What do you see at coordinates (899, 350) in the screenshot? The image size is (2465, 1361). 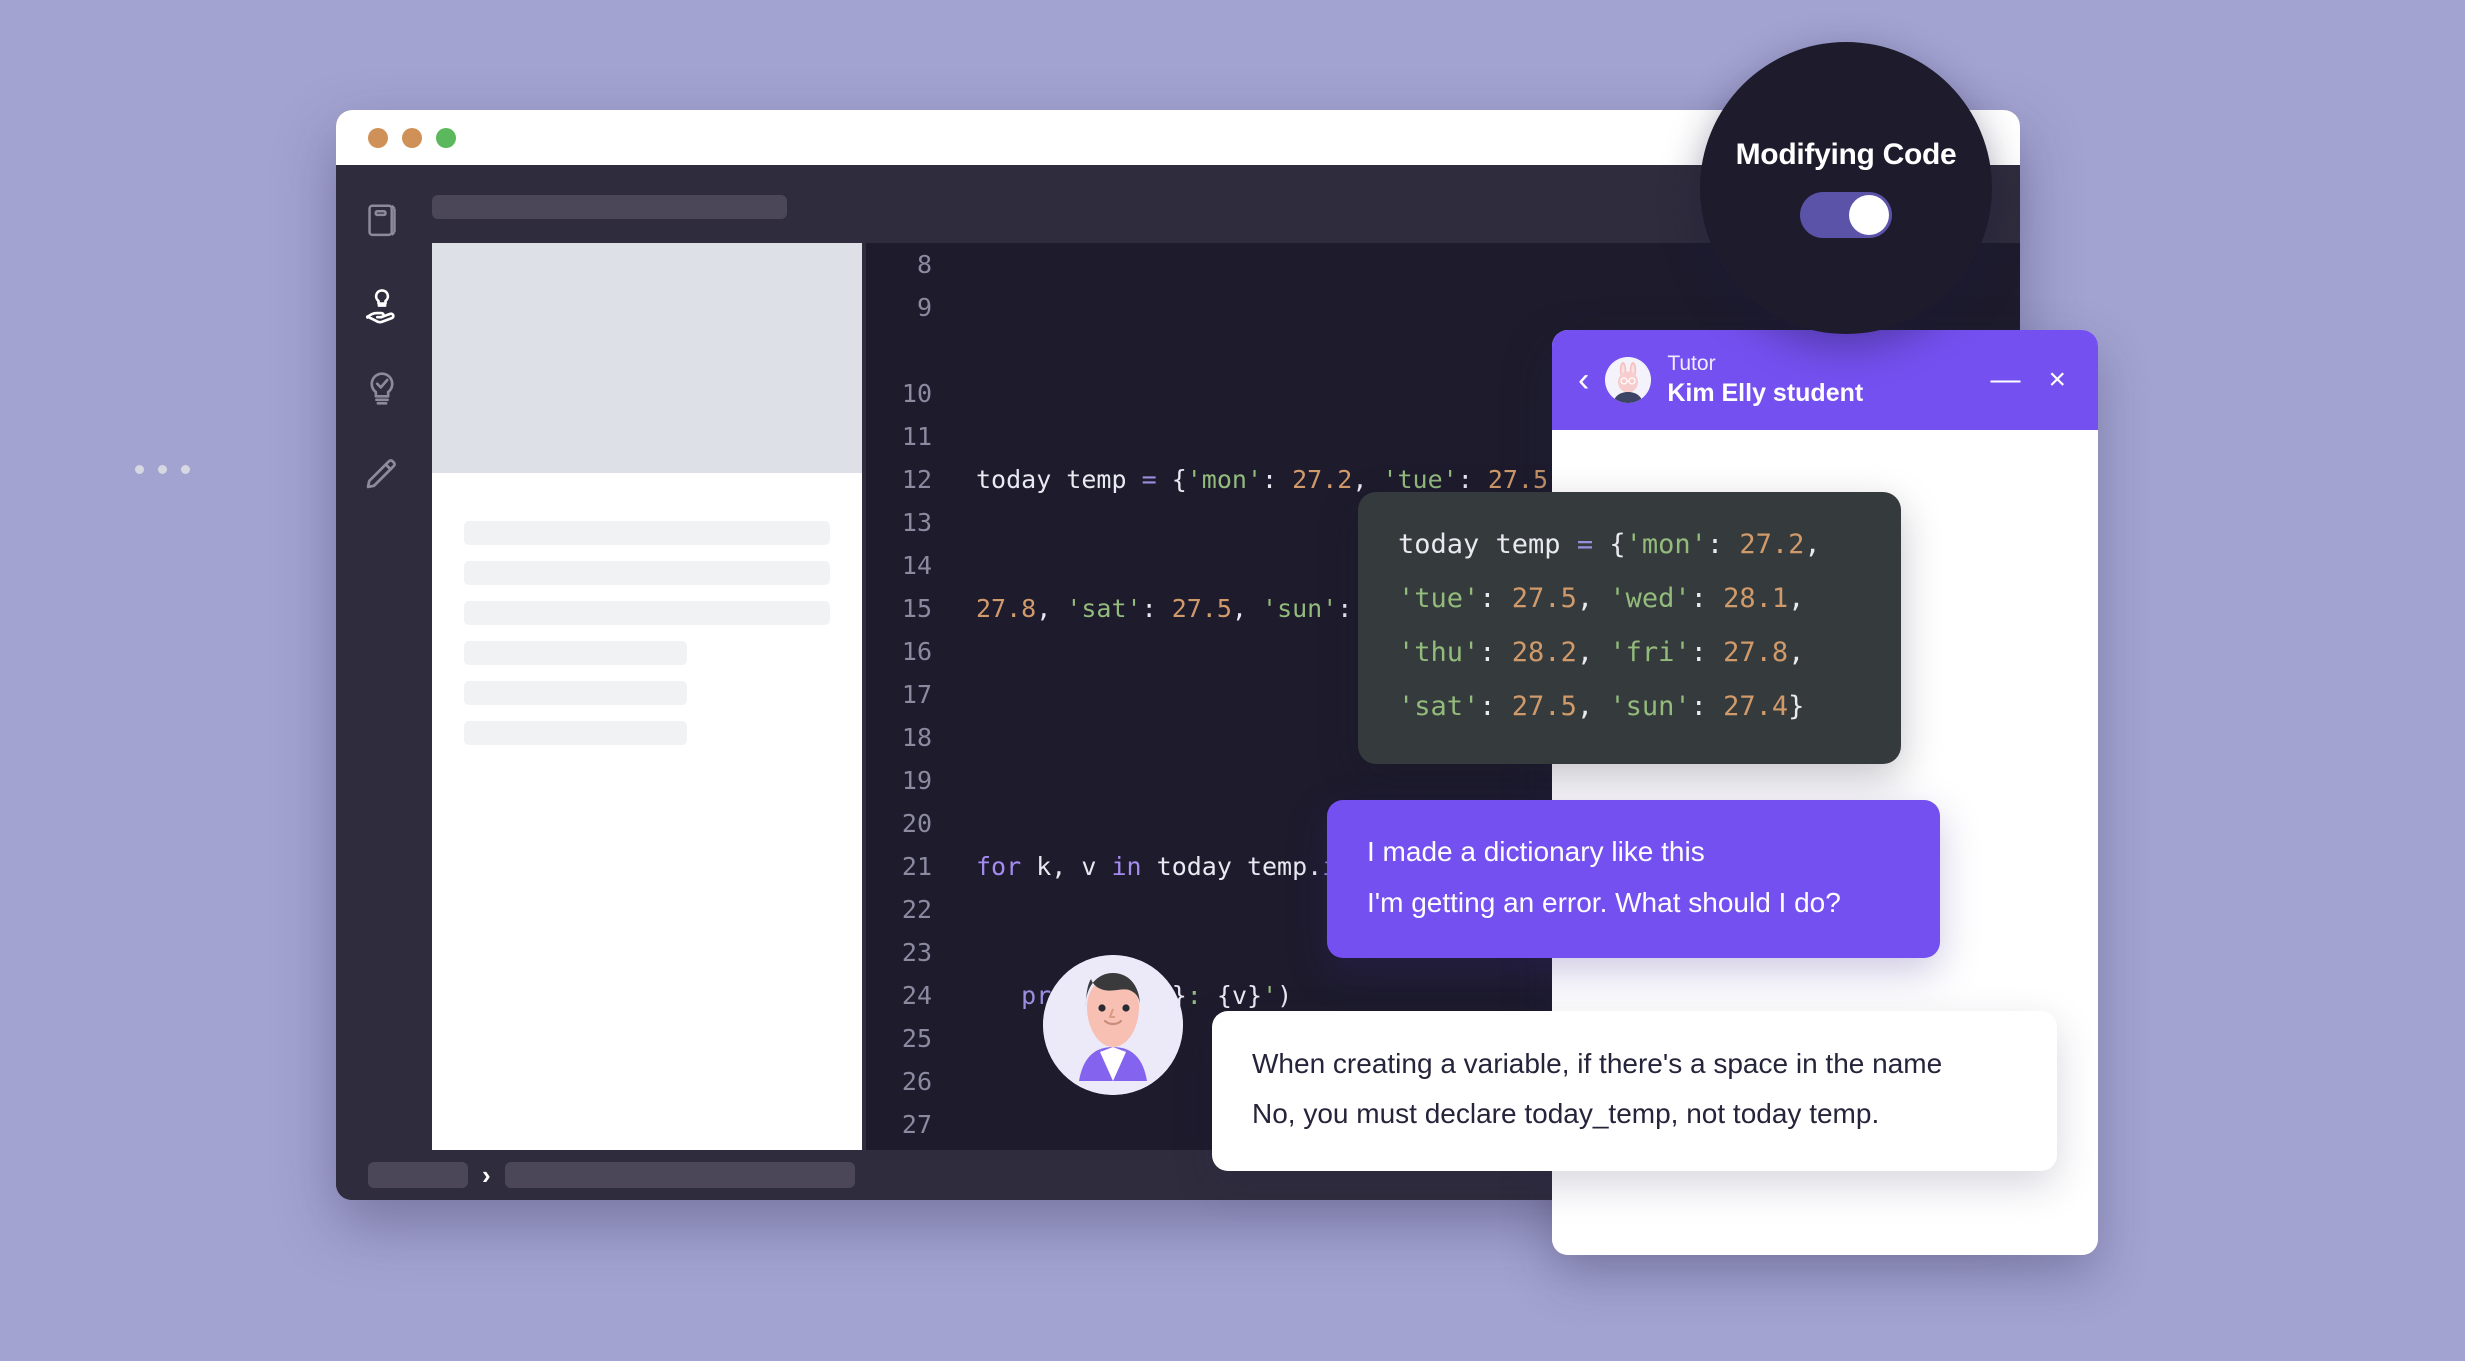 I see `line-number-spacer` at bounding box center [899, 350].